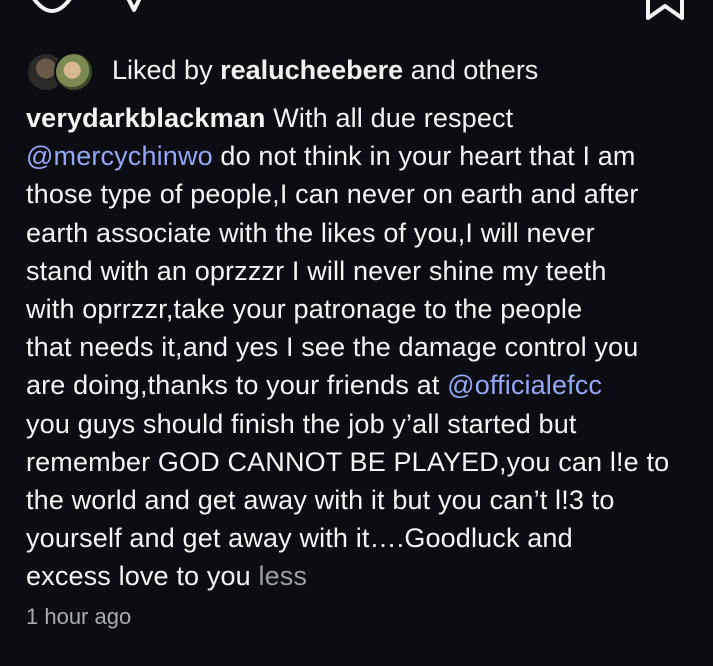  I want to click on likes-prefix: Liked by, so click(162, 69).